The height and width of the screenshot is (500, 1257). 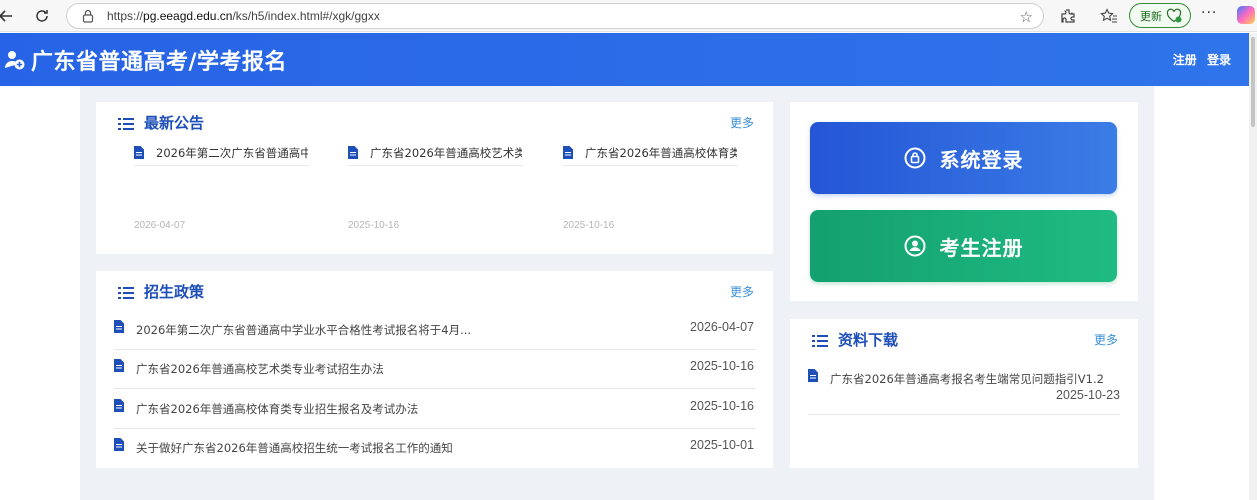 I want to click on announcement-item: 广东省2026年普通高校艺术类专业考试招生办法 2025-10-16, so click(x=435, y=188).